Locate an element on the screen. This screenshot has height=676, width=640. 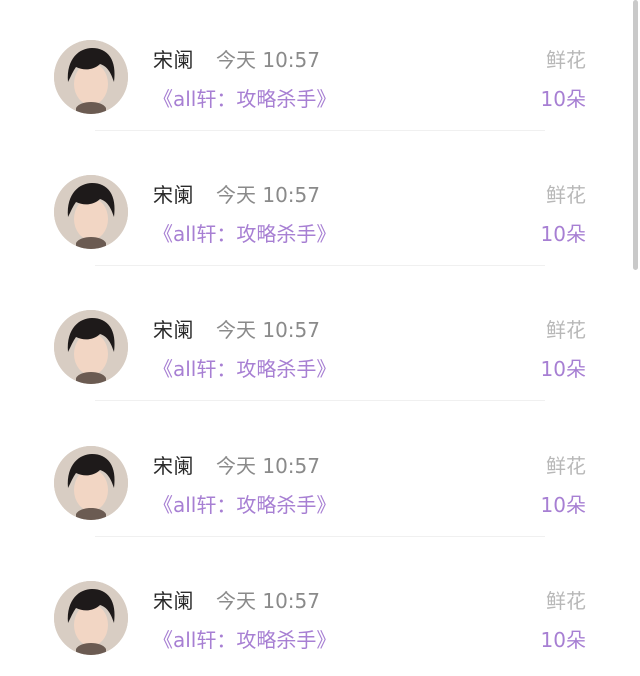
scrollbar is located at coordinates (635, 135).